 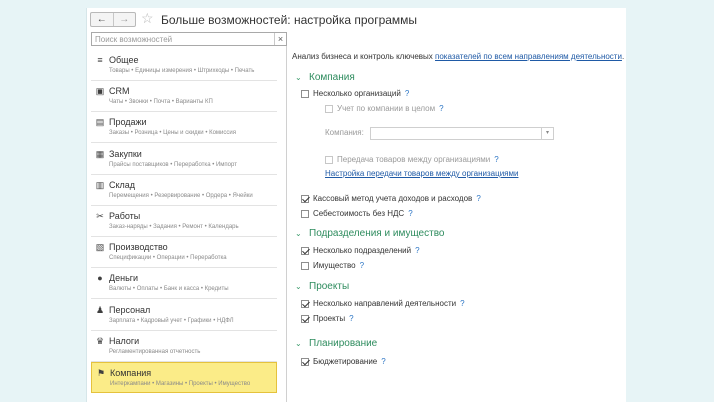 What do you see at coordinates (322, 286) in the screenshot?
I see `group-projects: ⌄ Проекты` at bounding box center [322, 286].